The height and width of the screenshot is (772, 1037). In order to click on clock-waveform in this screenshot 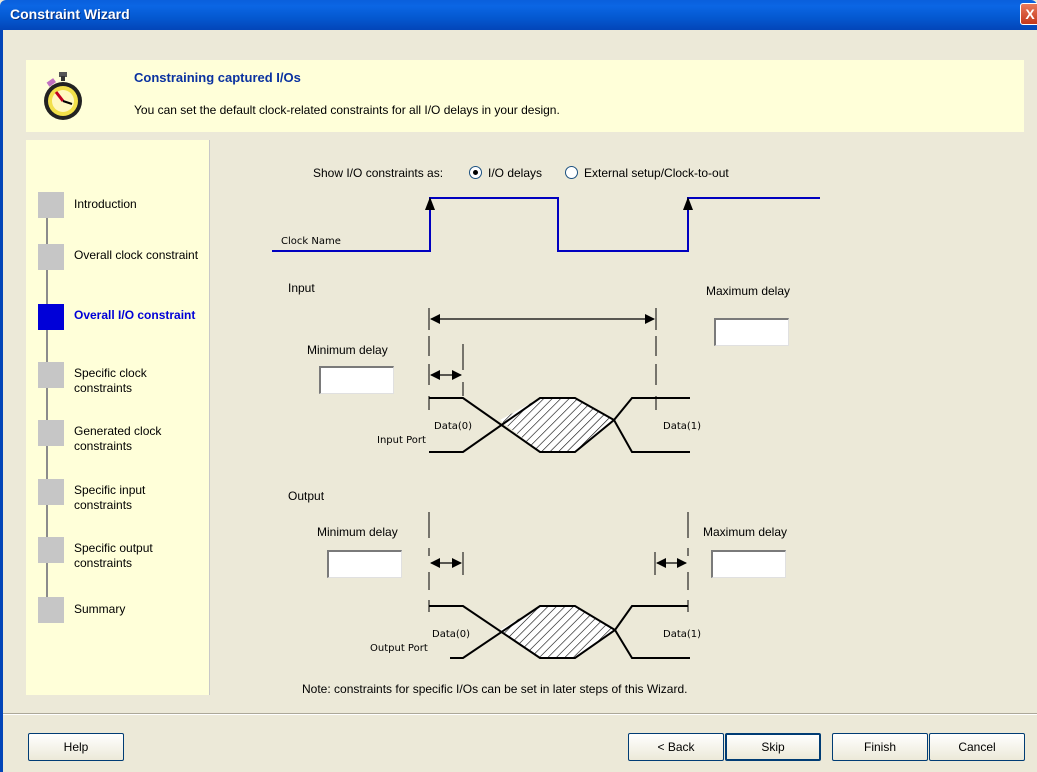, I will do `click(546, 224)`.